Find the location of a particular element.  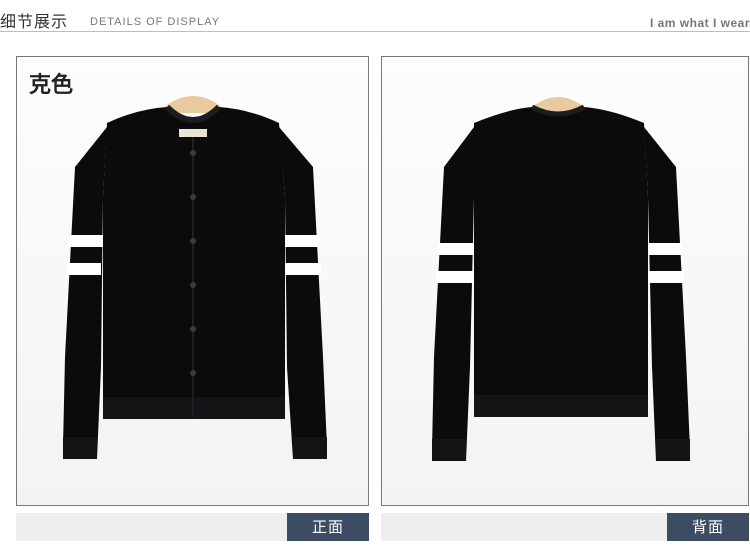

section-subtitle: DETAILS OF DISPLAY is located at coordinates (155, 22).